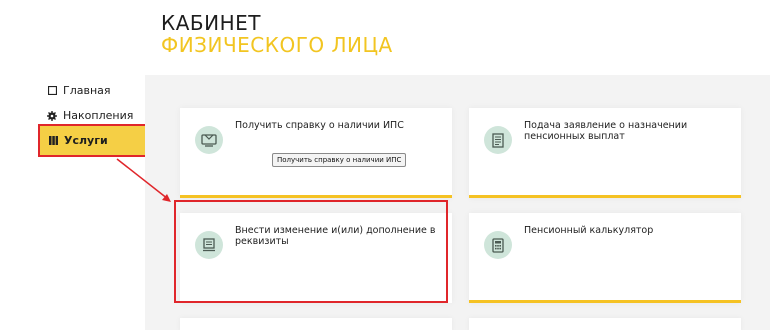 Image resolution: width=770 pixels, height=330 pixels. I want to click on sidebar-item-label: Накопления, so click(98, 115).